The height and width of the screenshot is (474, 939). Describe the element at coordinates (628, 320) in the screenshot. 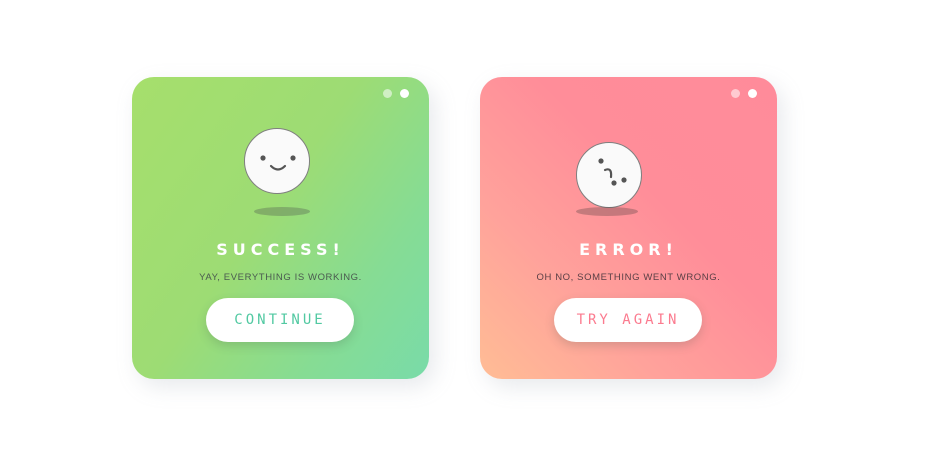

I see `try-again-button: TRY AGAIN` at that location.